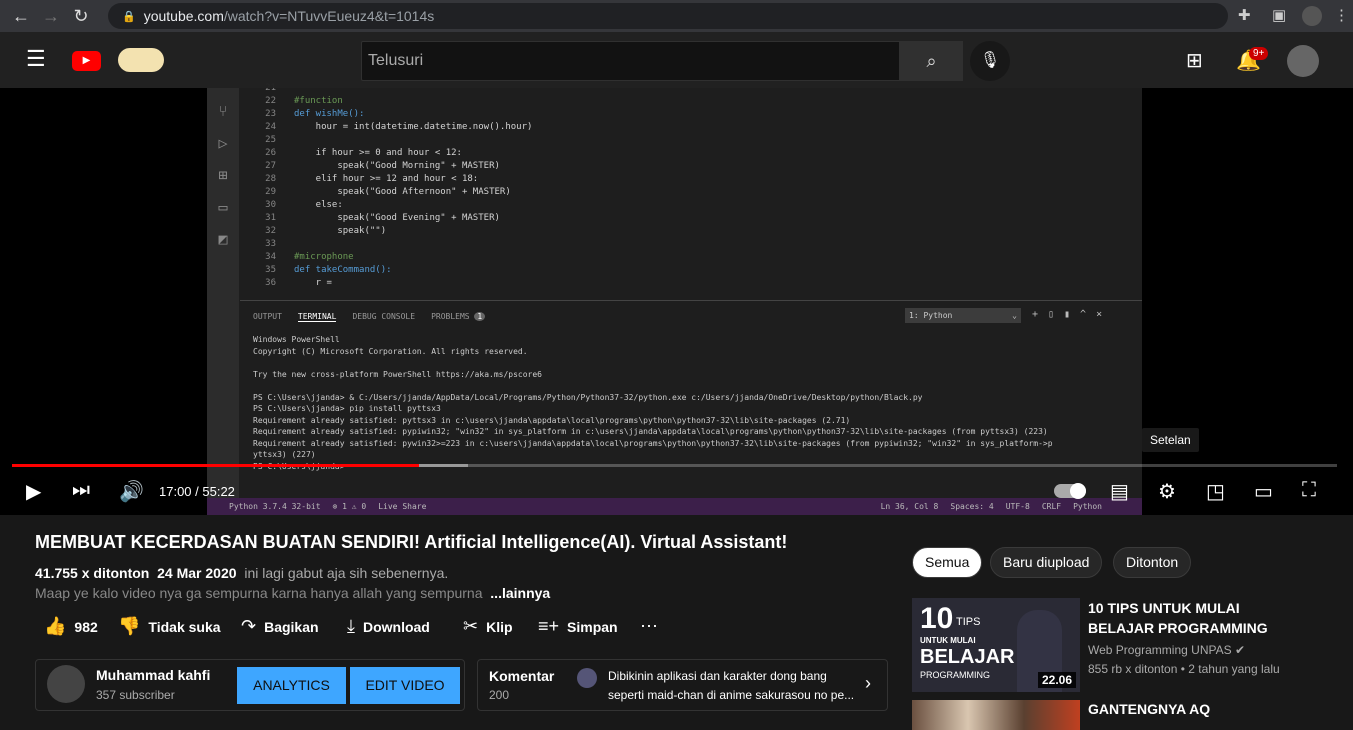 The width and height of the screenshot is (1353, 730). What do you see at coordinates (270, 101) in the screenshot?
I see `line-number: 22` at bounding box center [270, 101].